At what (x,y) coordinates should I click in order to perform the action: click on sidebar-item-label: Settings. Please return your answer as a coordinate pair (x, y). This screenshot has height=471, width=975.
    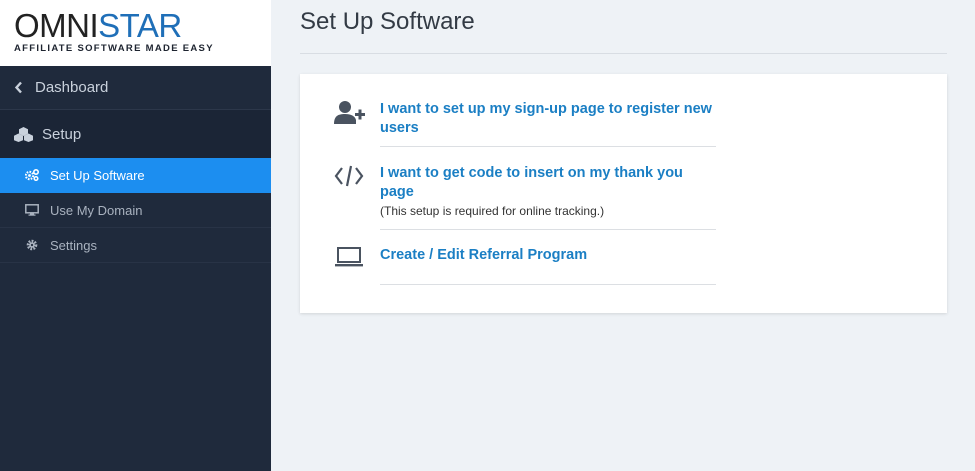
    Looking at the image, I should click on (73, 245).